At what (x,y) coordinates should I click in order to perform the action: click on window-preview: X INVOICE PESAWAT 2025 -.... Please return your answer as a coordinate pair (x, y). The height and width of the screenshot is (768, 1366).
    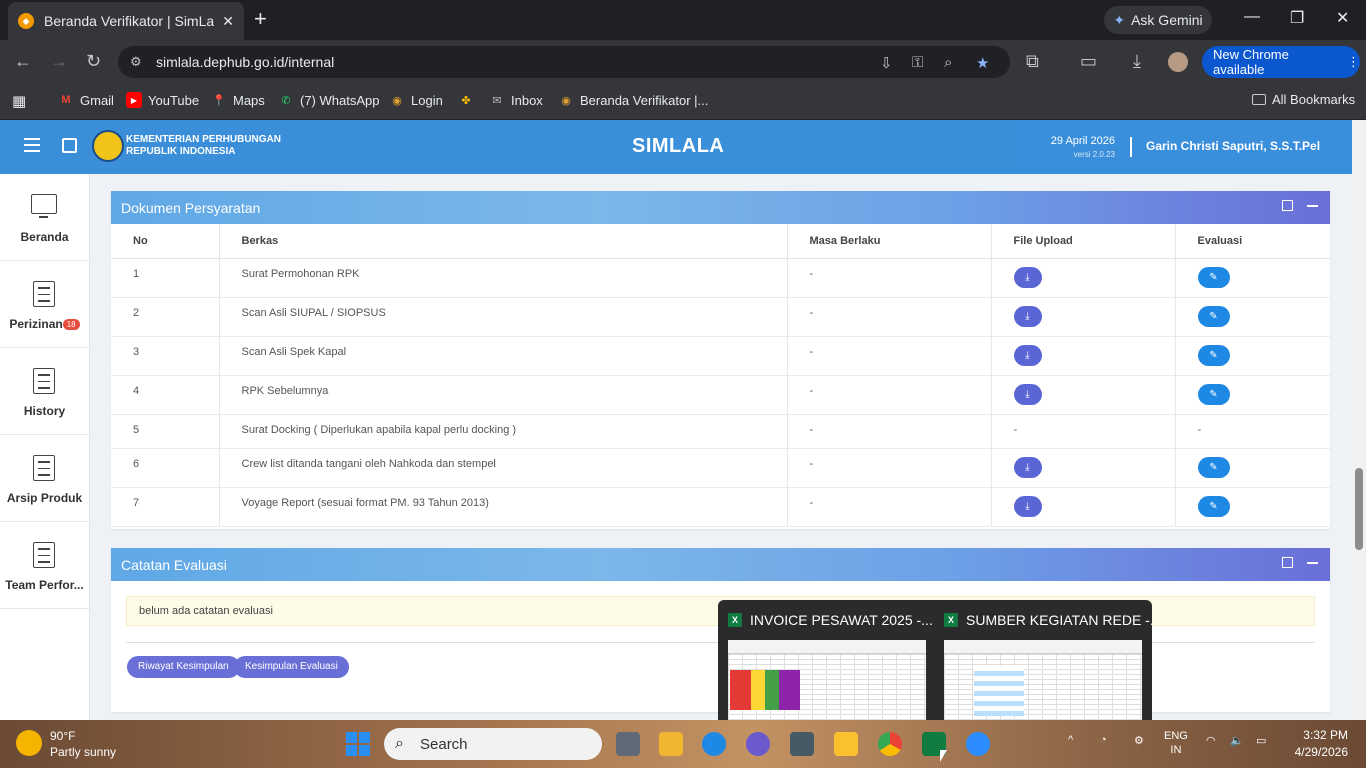
    Looking at the image, I should click on (825, 660).